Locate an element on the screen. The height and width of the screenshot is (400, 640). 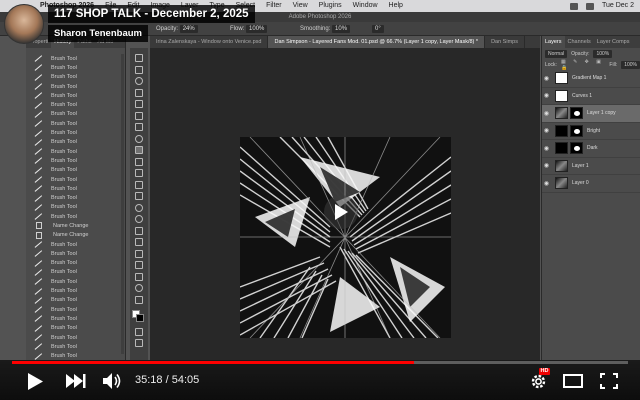
center-play-button is located at coordinates (341, 212).